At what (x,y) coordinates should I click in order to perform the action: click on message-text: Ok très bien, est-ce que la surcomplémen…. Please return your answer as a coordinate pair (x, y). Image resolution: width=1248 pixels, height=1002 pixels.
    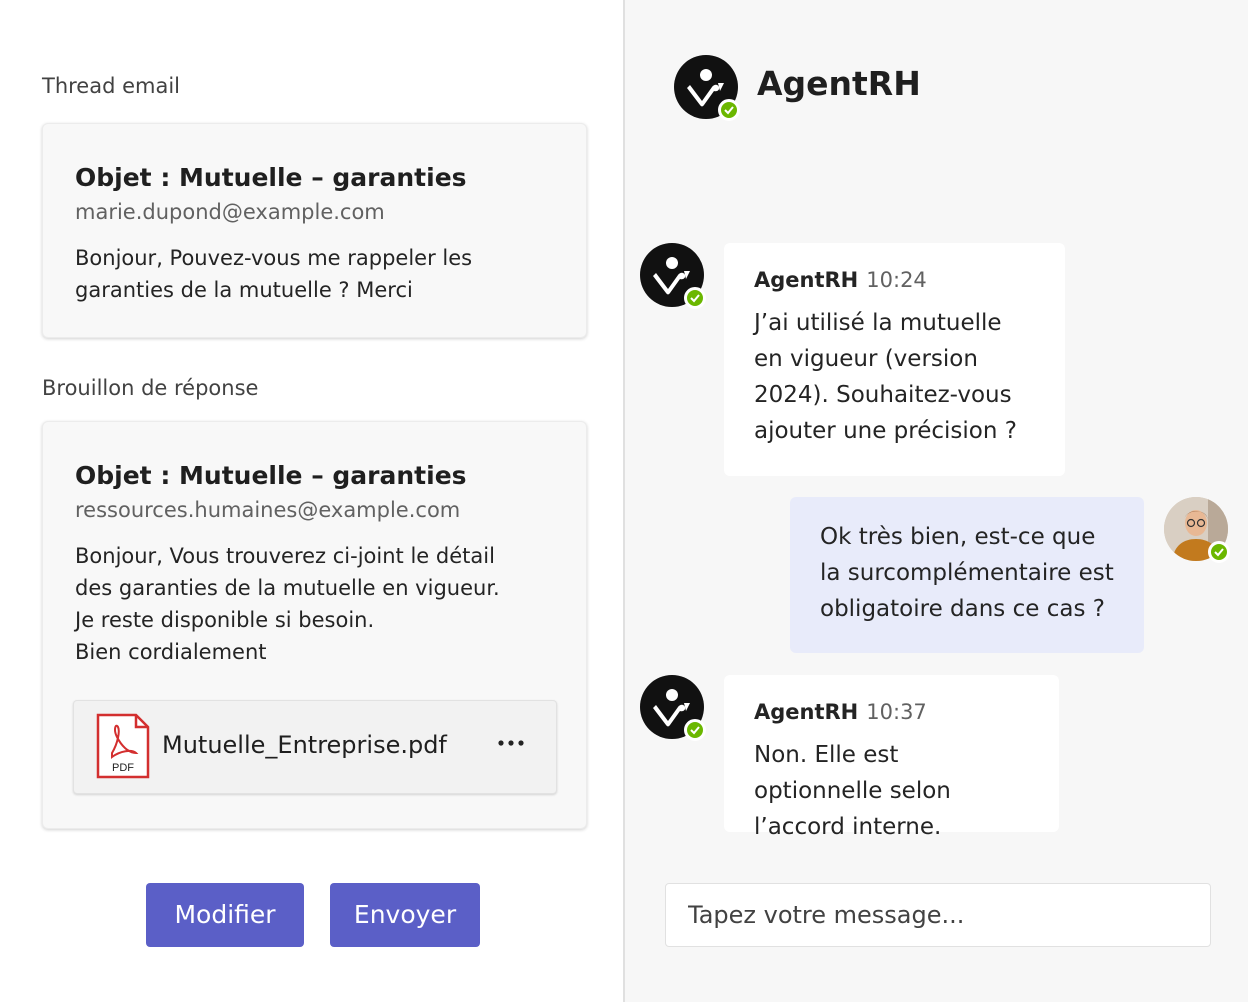
    Looking at the image, I should click on (967, 573).